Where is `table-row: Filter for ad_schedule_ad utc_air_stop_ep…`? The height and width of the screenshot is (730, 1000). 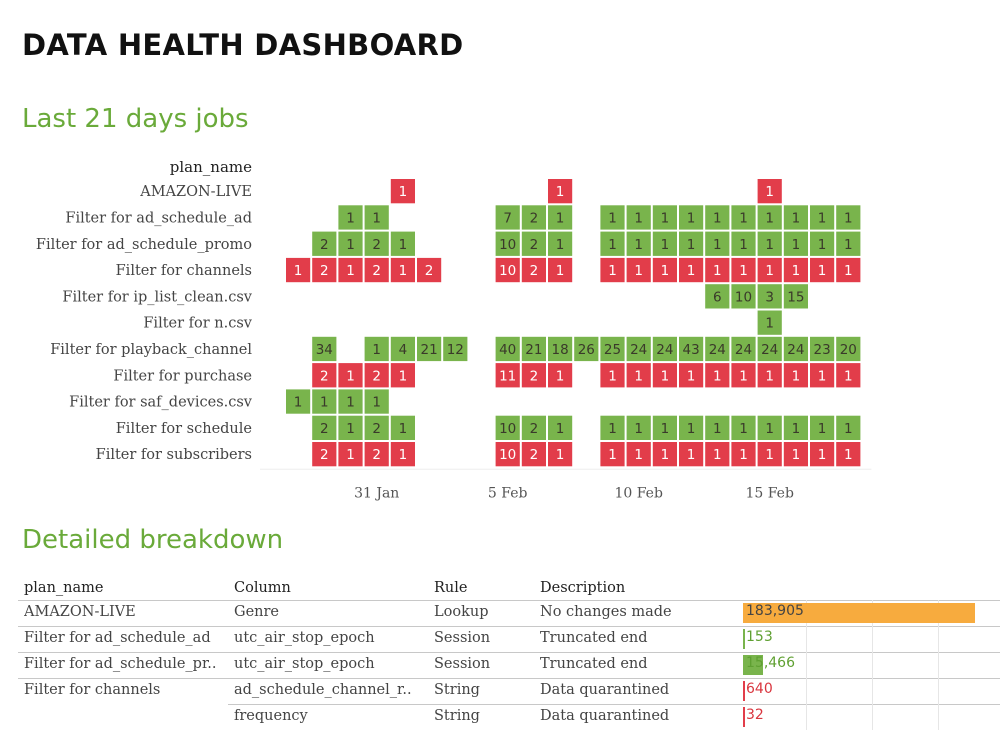 table-row: Filter for ad_schedule_ad utc_air_stop_ep… is located at coordinates (509, 639).